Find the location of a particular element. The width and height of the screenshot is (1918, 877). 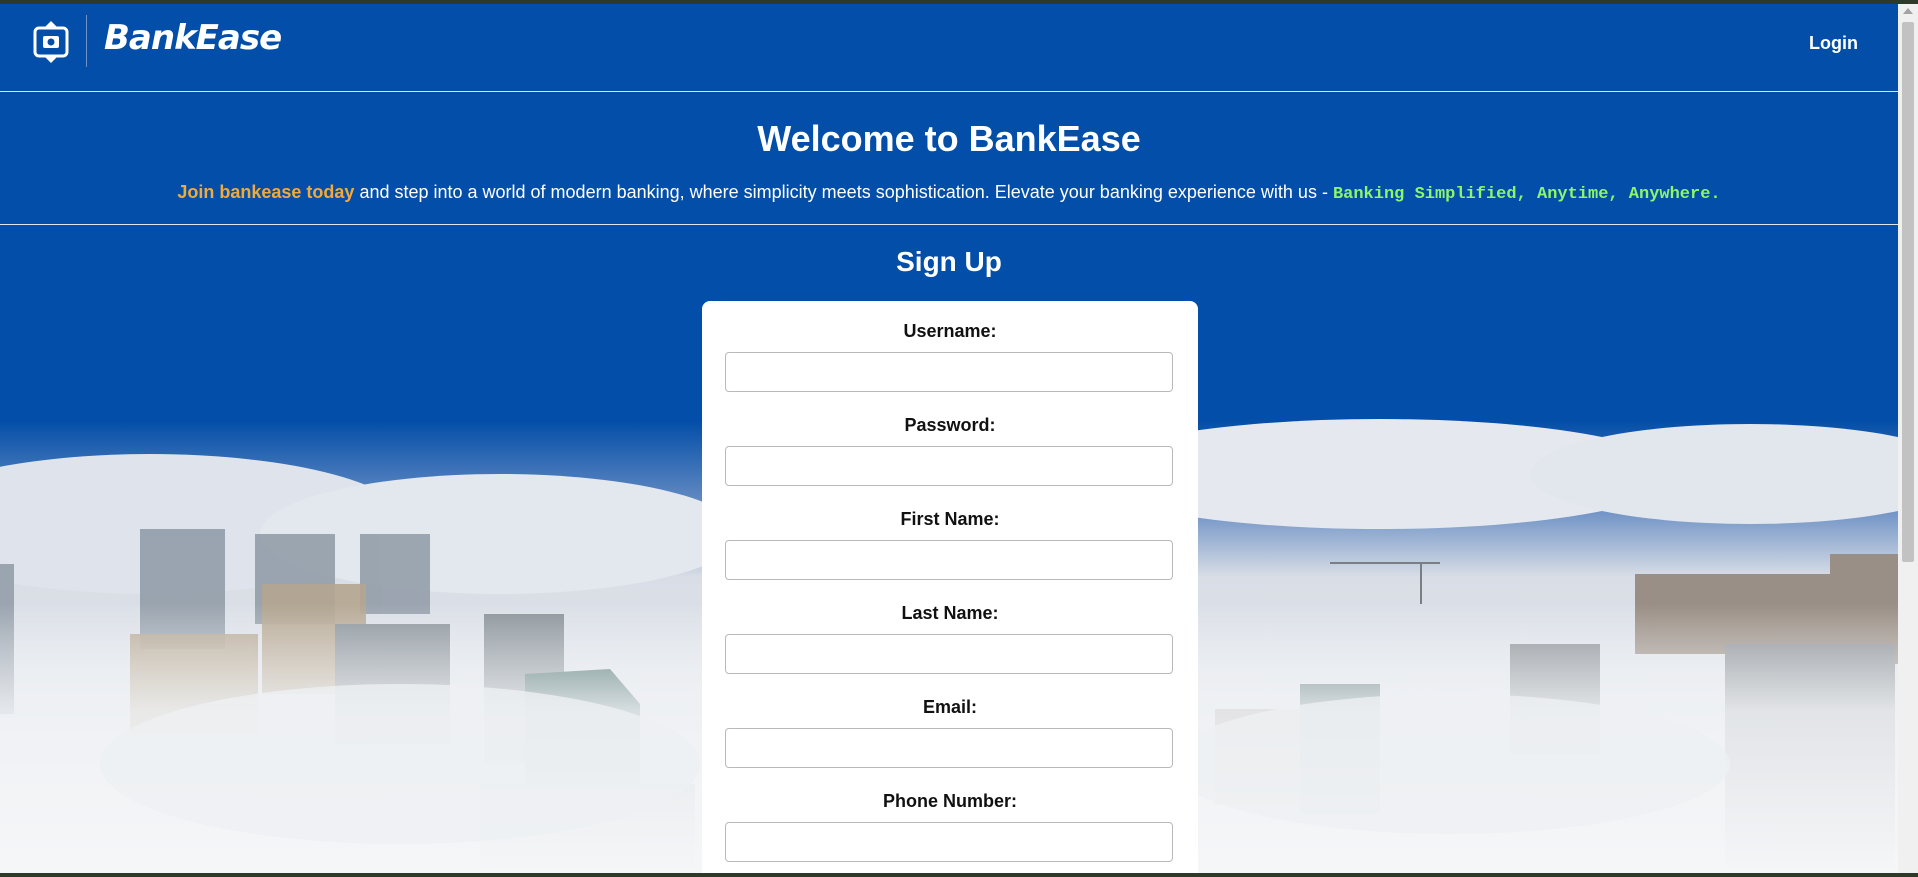

password-label: Password: is located at coordinates (950, 425).